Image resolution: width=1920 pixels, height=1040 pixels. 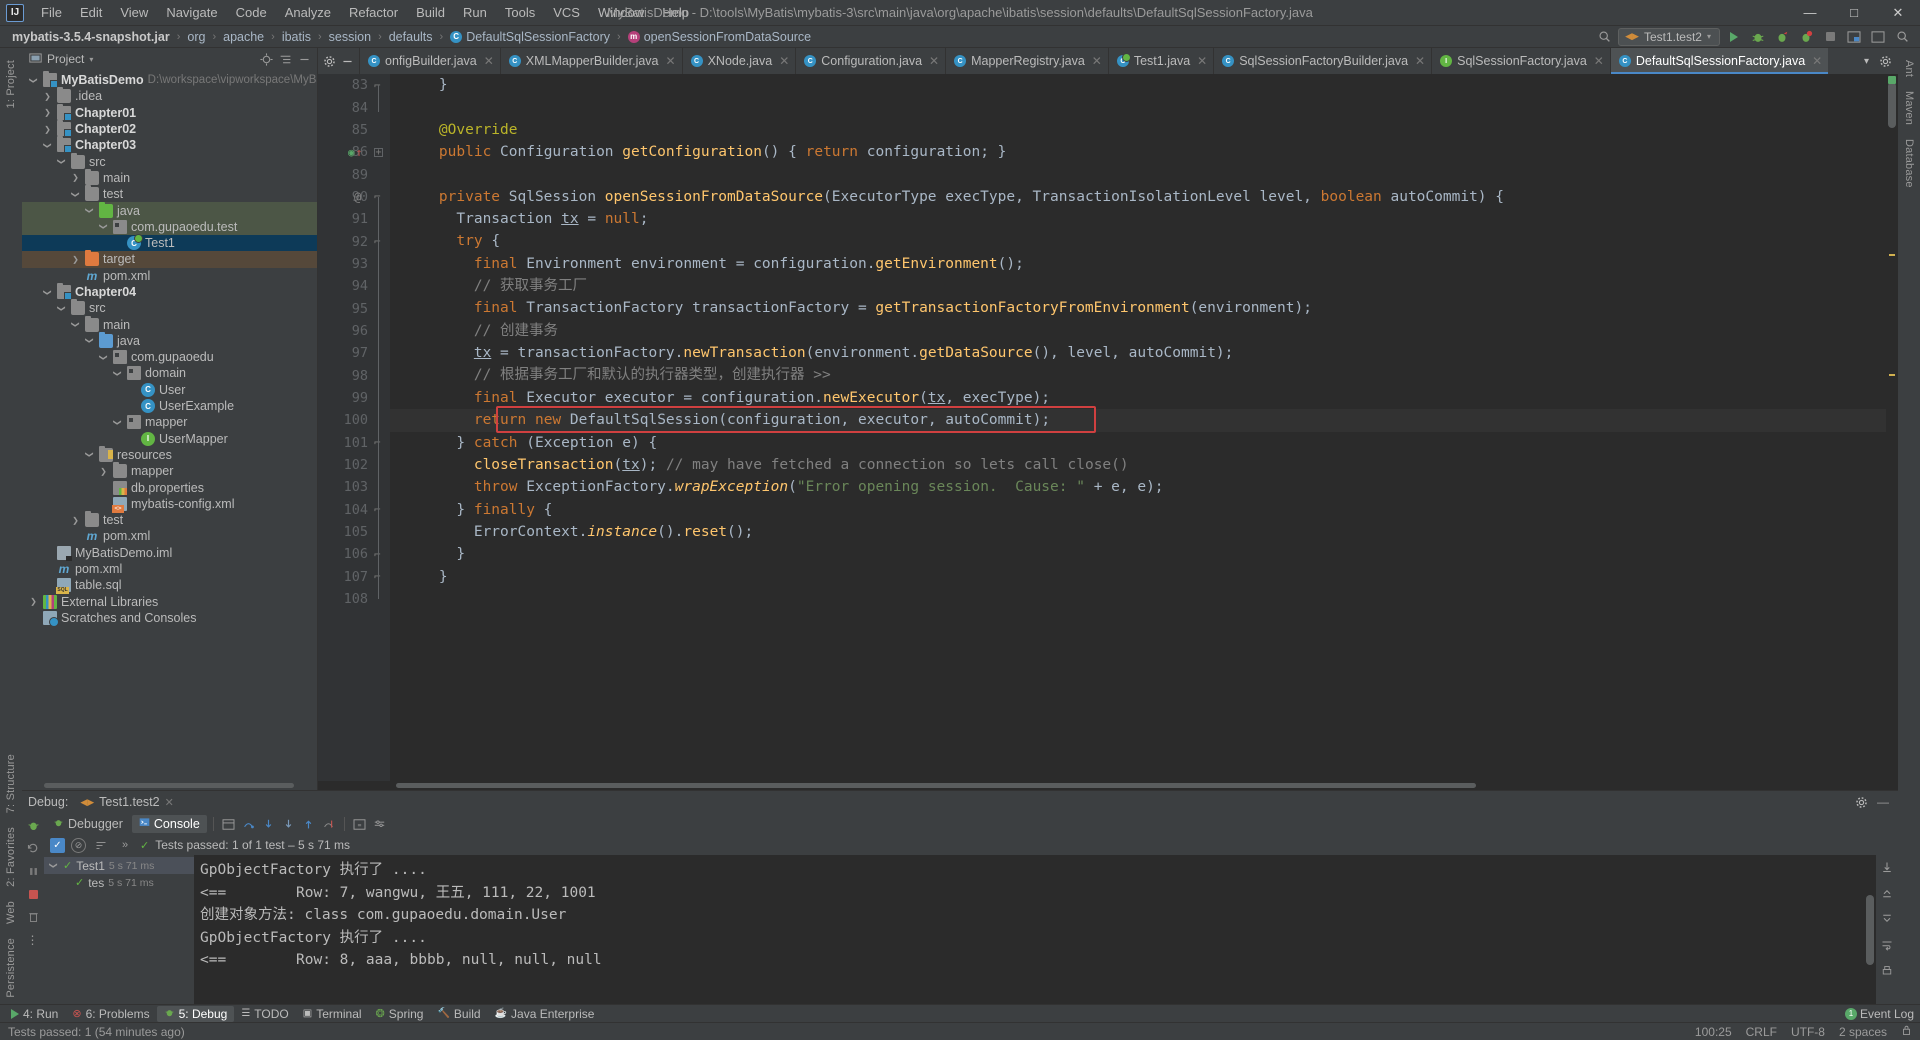 What do you see at coordinates (1145, 331) in the screenshot?
I see `code-line: // 创建事务` at bounding box center [1145, 331].